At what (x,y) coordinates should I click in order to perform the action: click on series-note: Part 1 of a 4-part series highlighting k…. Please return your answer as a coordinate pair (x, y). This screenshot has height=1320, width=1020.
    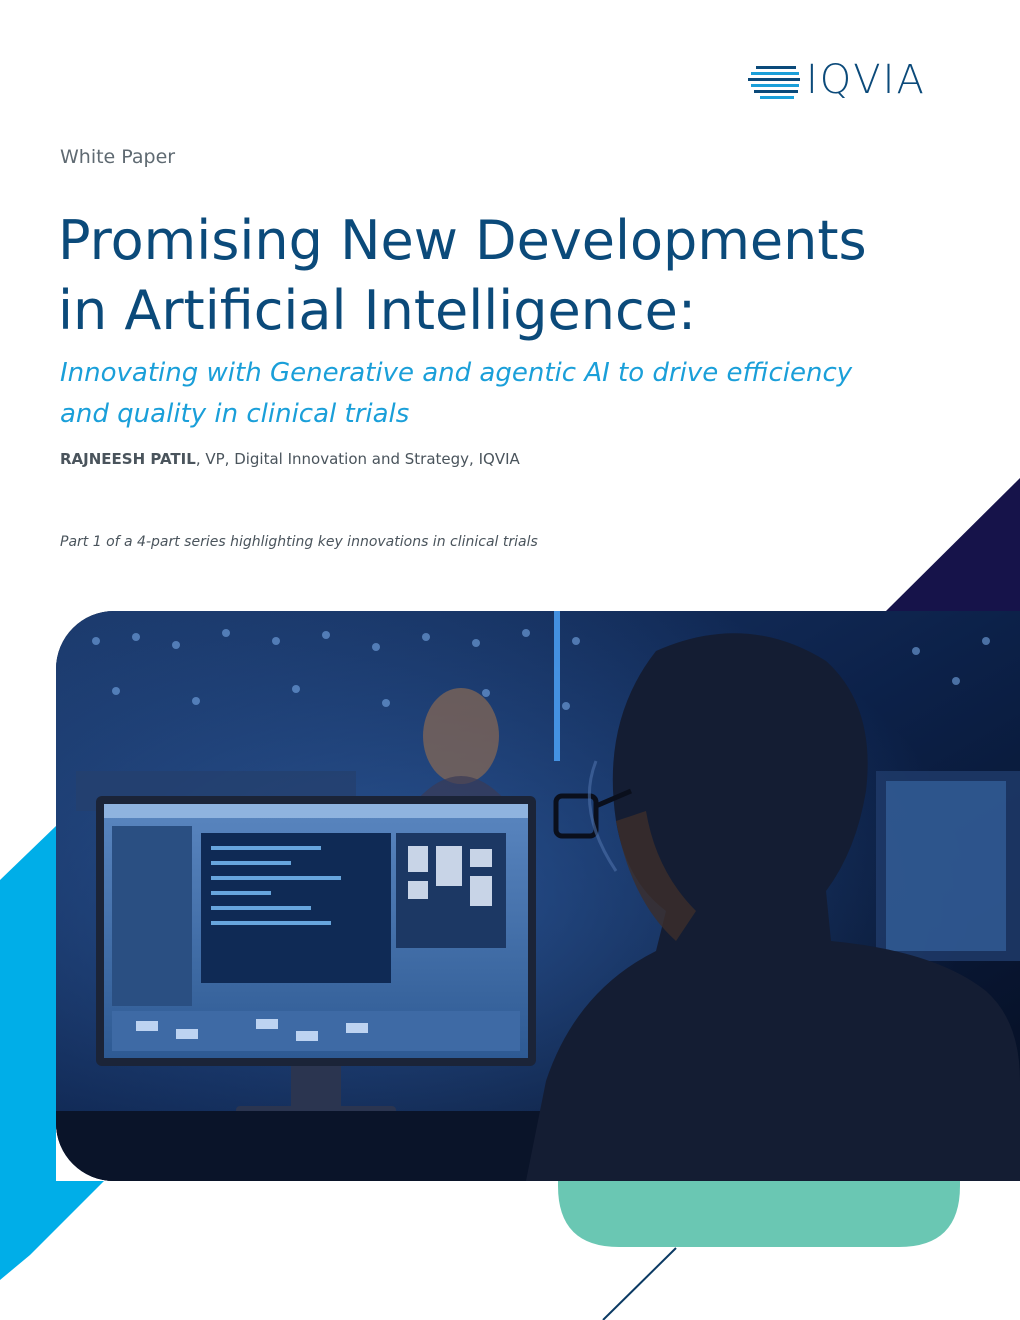
    Looking at the image, I should click on (299, 542).